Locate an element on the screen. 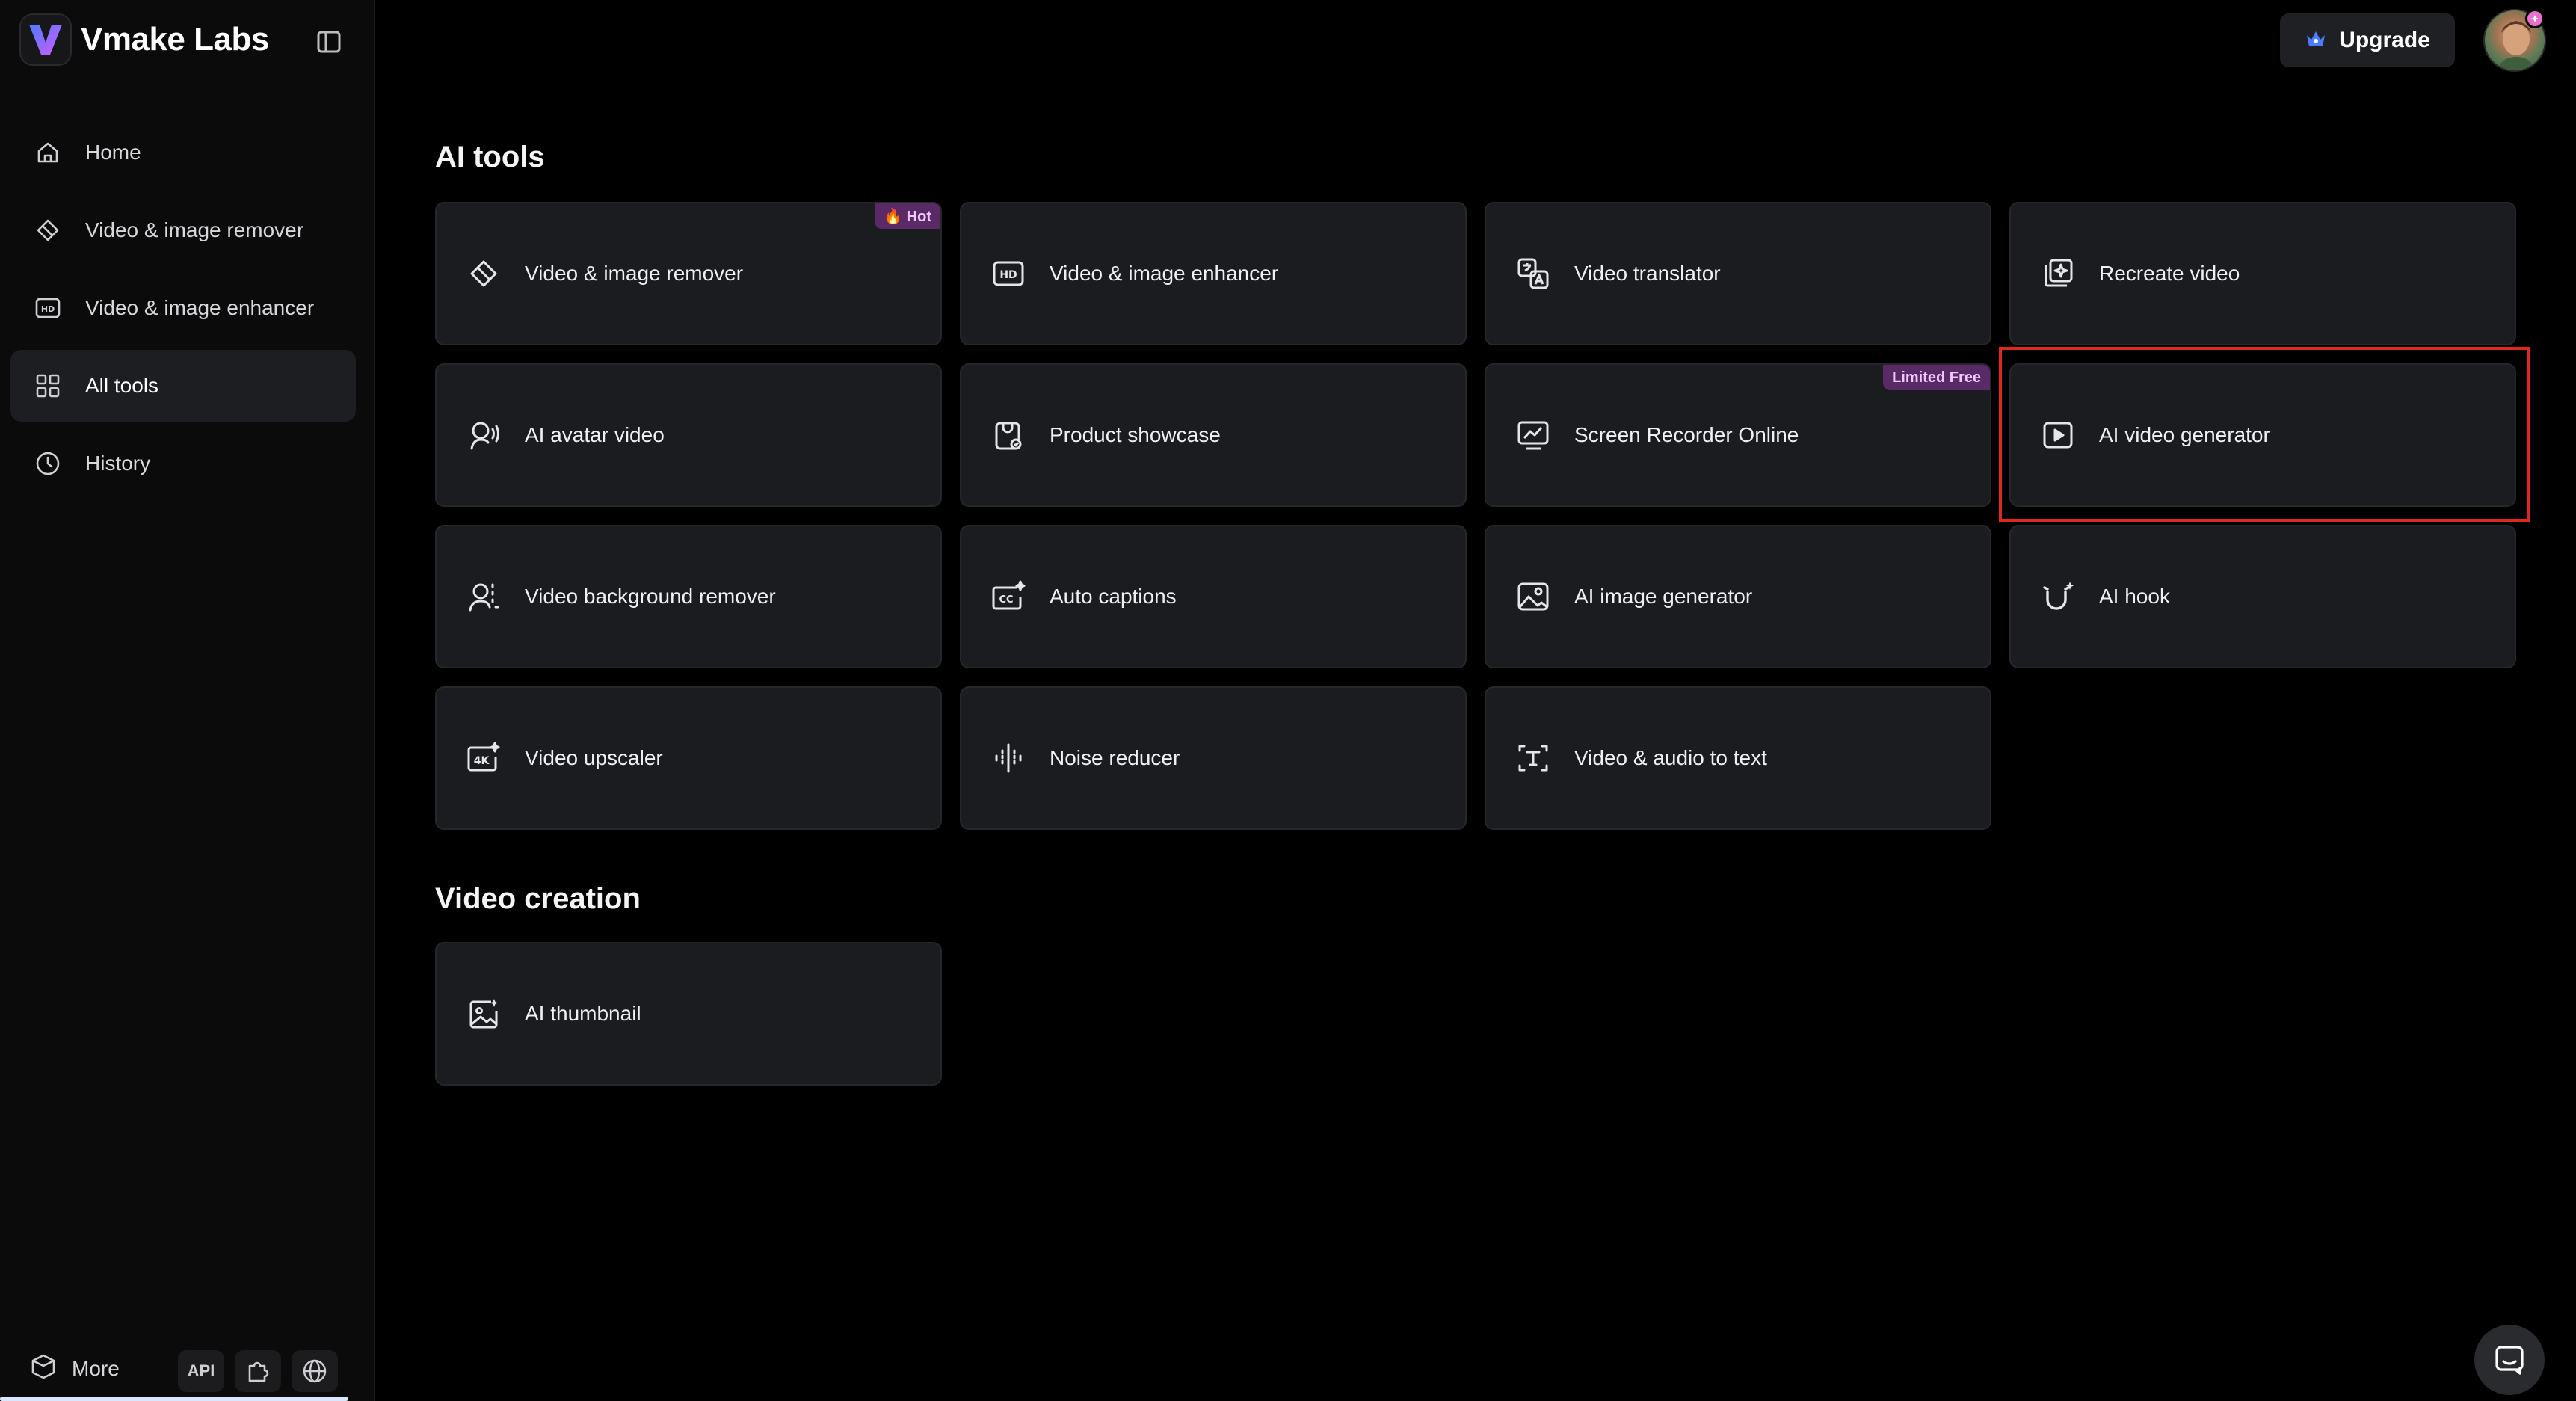  clock-icon is located at coordinates (48, 464).